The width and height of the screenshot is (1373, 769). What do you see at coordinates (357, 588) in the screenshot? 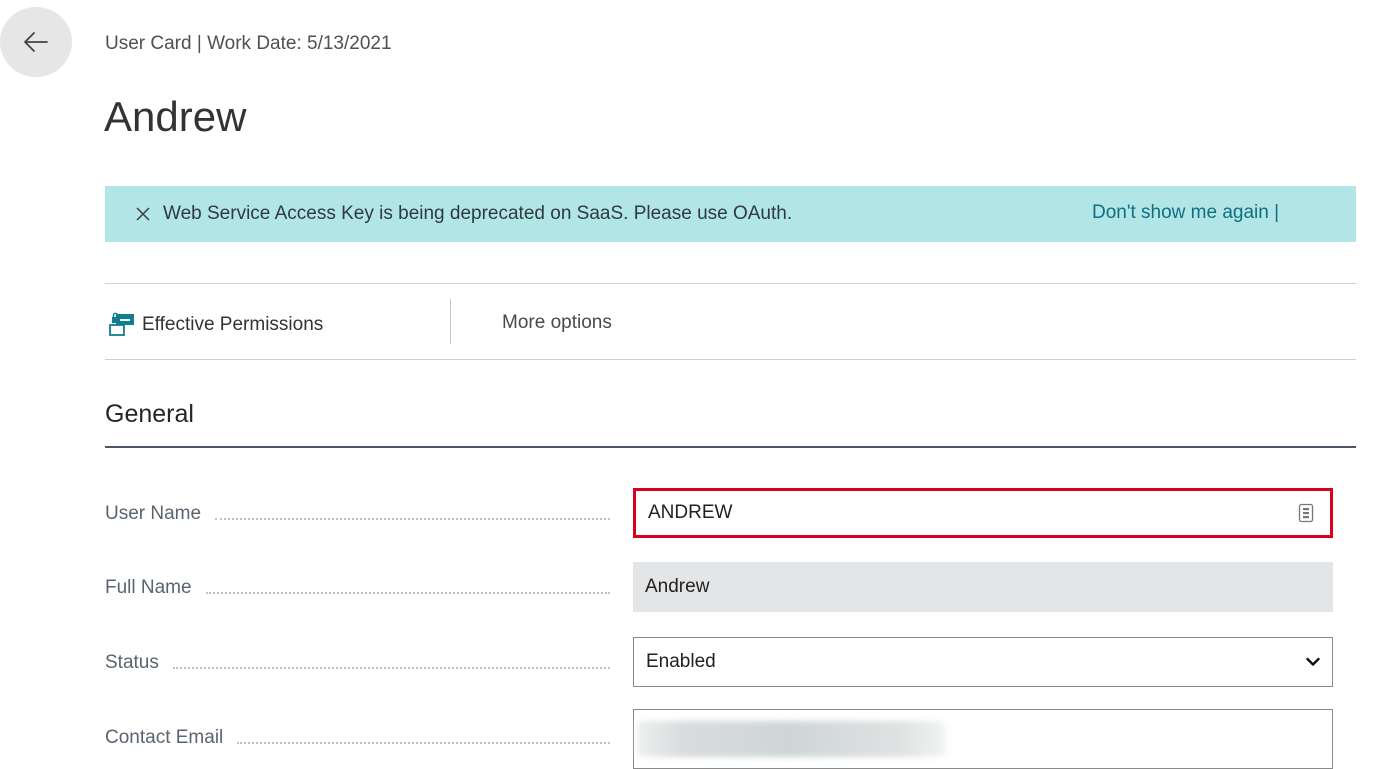
I see `full-name-label: Full Name` at bounding box center [357, 588].